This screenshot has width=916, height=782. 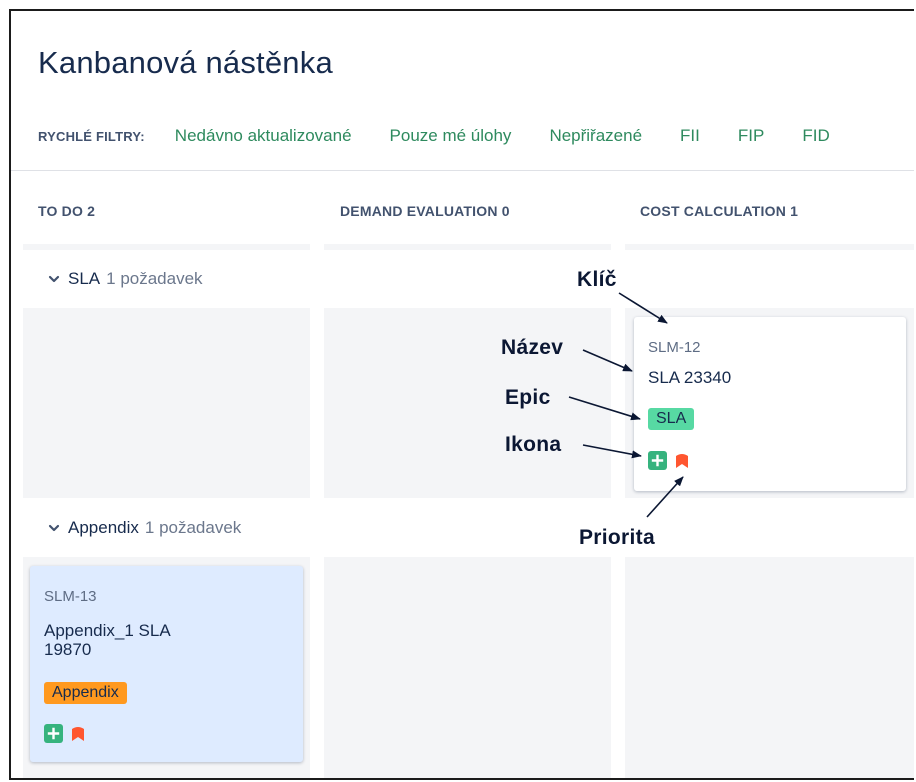 What do you see at coordinates (107, 630) in the screenshot?
I see `issue-summary-line: Appendix_1 SLA` at bounding box center [107, 630].